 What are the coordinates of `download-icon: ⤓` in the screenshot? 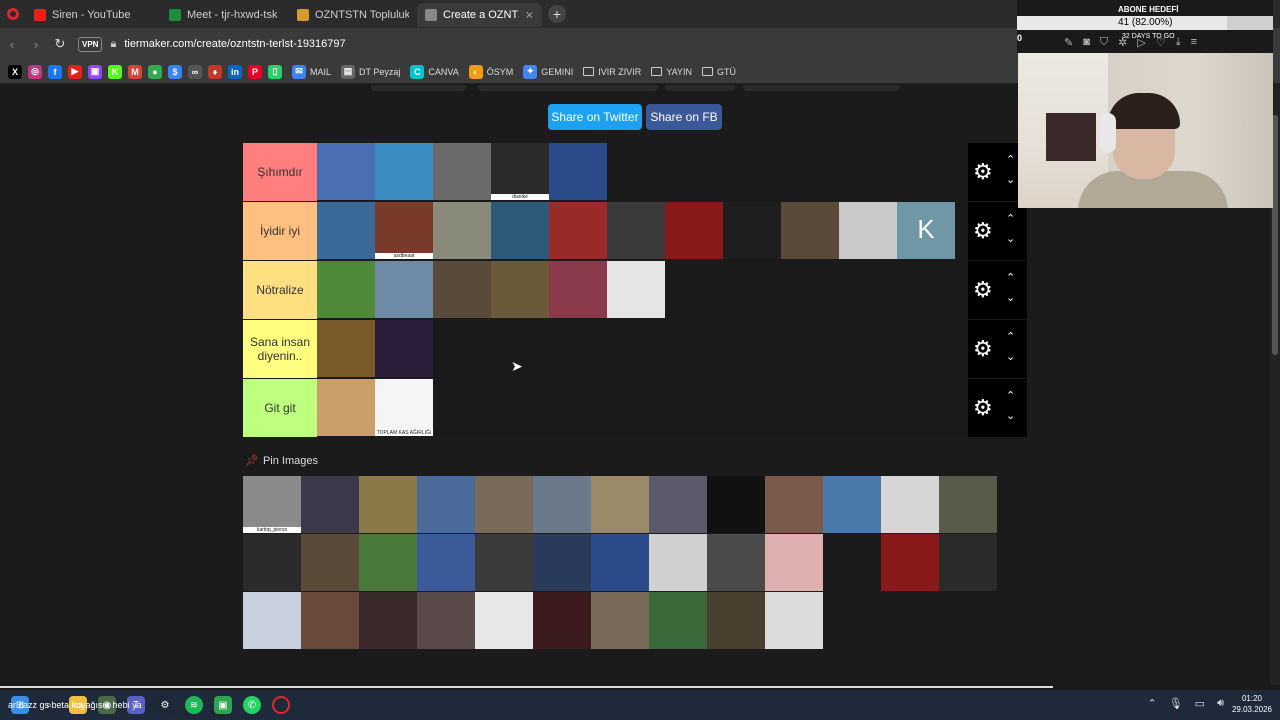 It's located at (1178, 42).